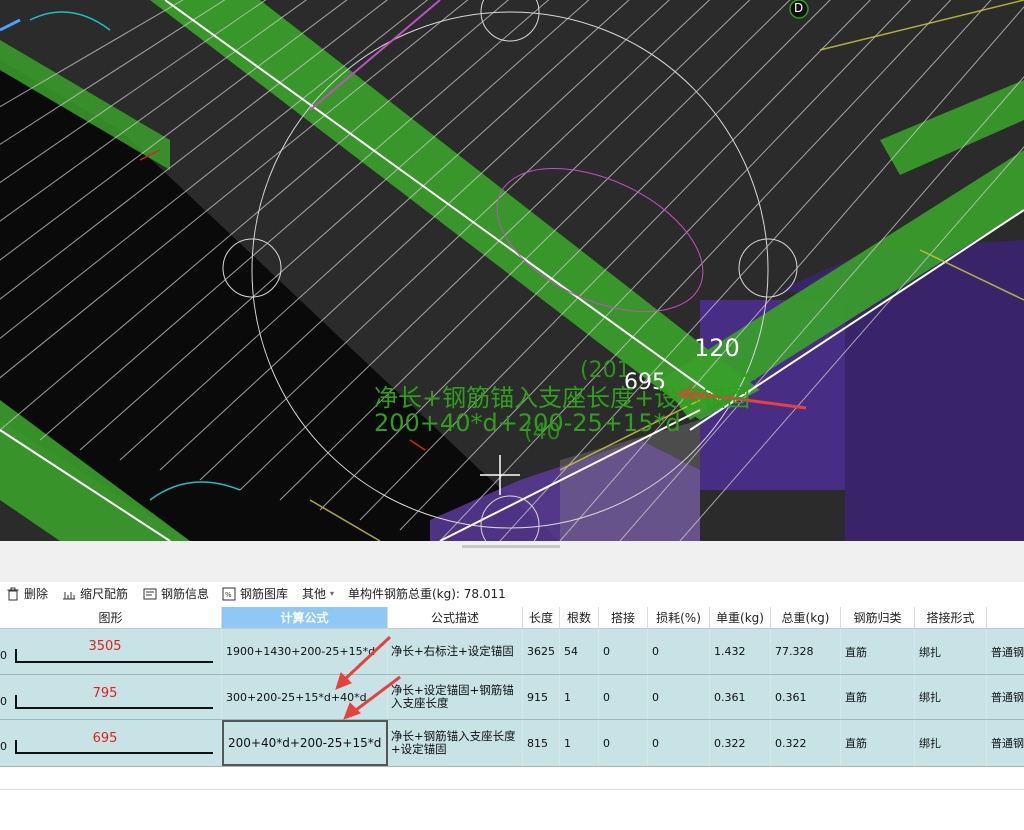 The width and height of the screenshot is (1024, 830). I want to click on scale-rebar-button: 缩尺配筋, so click(95, 594).